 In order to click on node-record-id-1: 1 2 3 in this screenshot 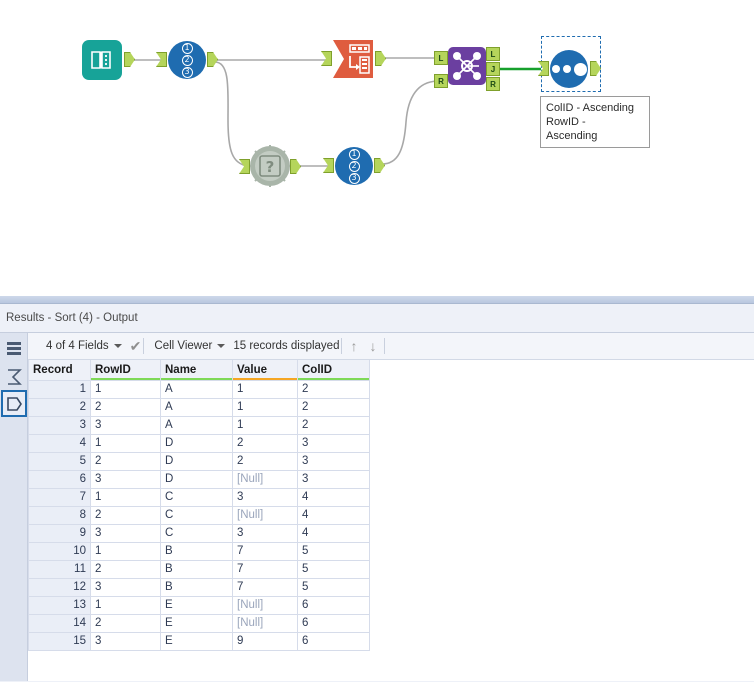, I will do `click(187, 60)`.